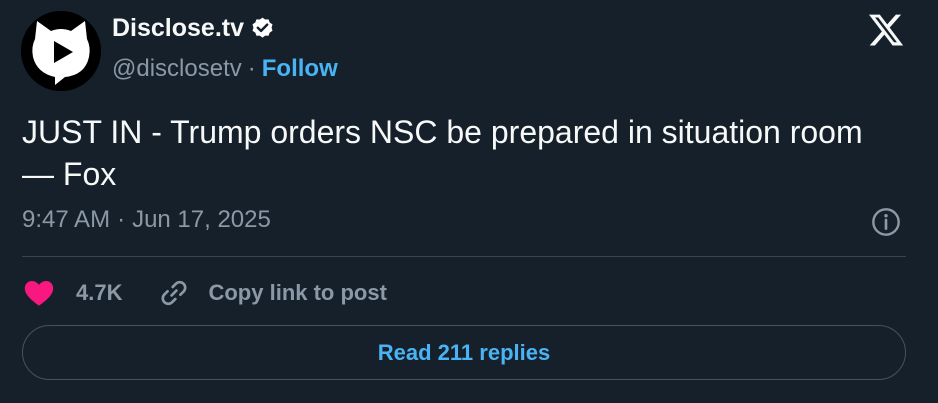 The height and width of the screenshot is (403, 938). I want to click on x-logo-icon, so click(886, 30).